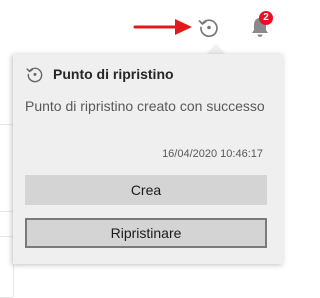 The height and width of the screenshot is (298, 320). What do you see at coordinates (266, 18) in the screenshot?
I see `notification-count-badge: 2` at bounding box center [266, 18].